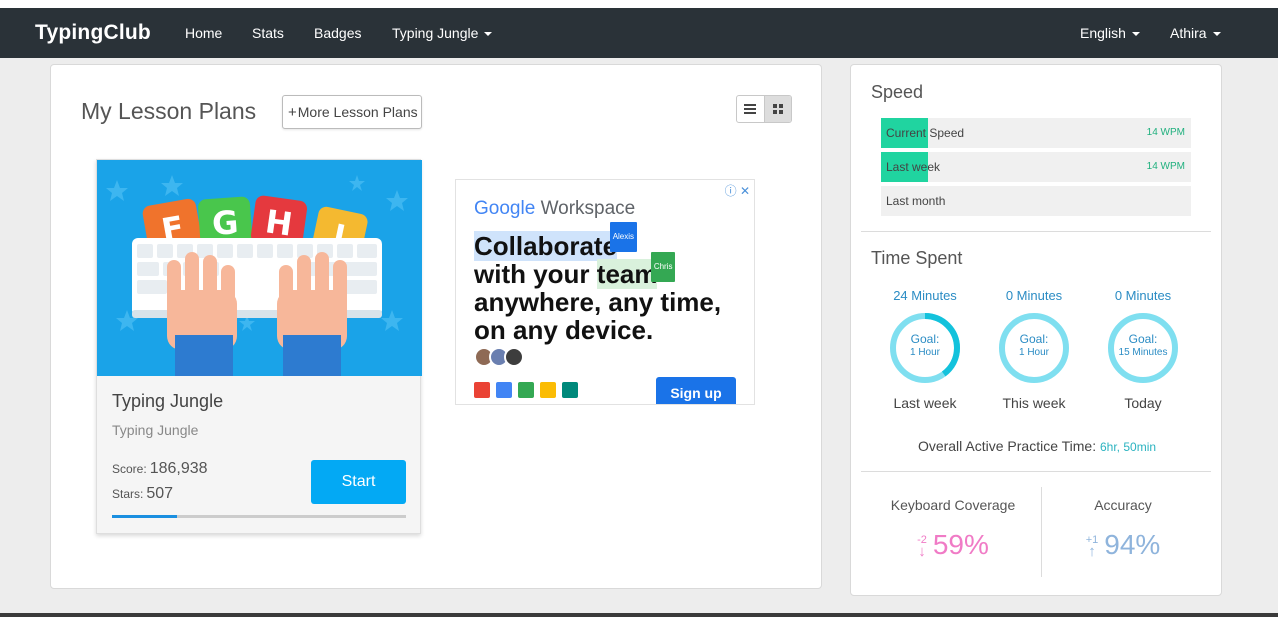 This screenshot has height=617, width=1278. Describe the element at coordinates (627, 274) in the screenshot. I see `ad-line-2b: team` at that location.